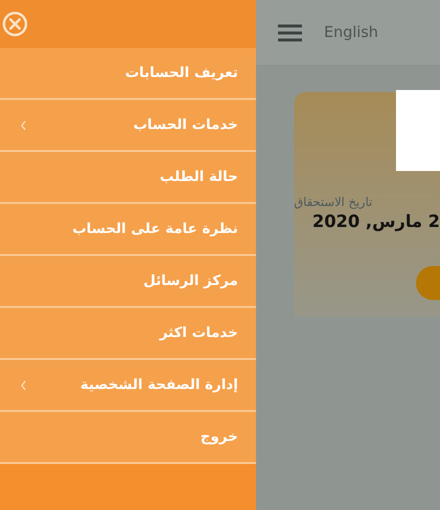  I want to click on menu-item: إدارة الصفحة الشخصية, so click(128, 386).